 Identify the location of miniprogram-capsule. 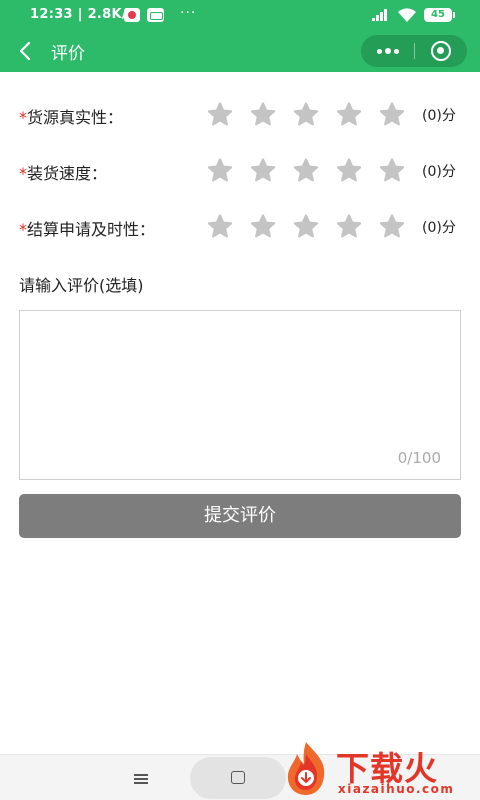
(414, 51).